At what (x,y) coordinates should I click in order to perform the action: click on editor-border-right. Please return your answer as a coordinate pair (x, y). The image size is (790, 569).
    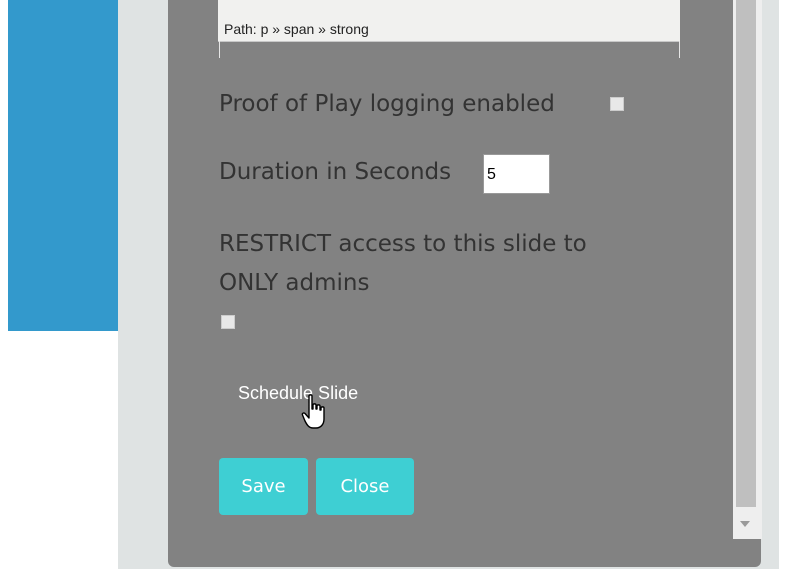
    Looking at the image, I should click on (679, 49).